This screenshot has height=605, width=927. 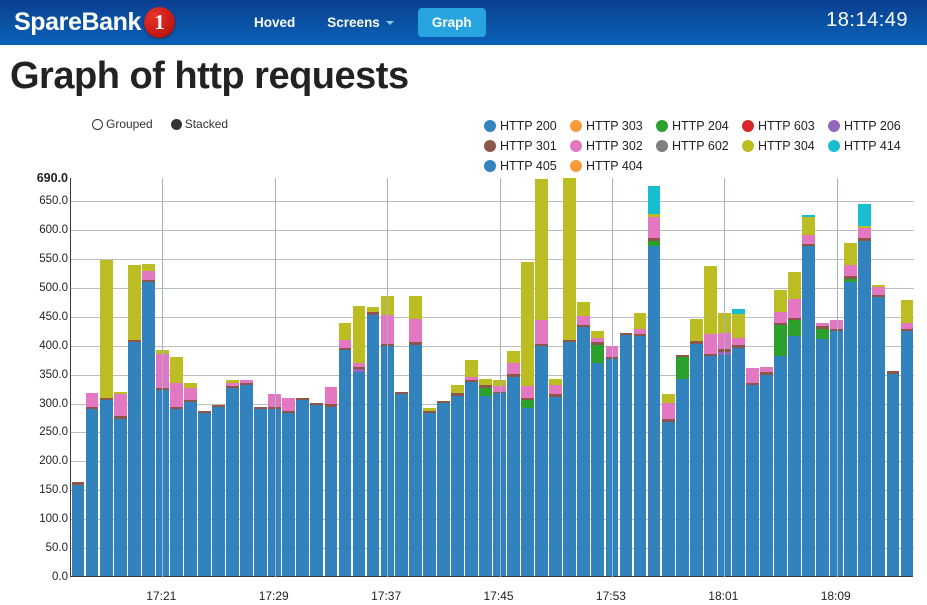 I want to click on legend-item-http-301: HTTP 301, so click(x=527, y=146).